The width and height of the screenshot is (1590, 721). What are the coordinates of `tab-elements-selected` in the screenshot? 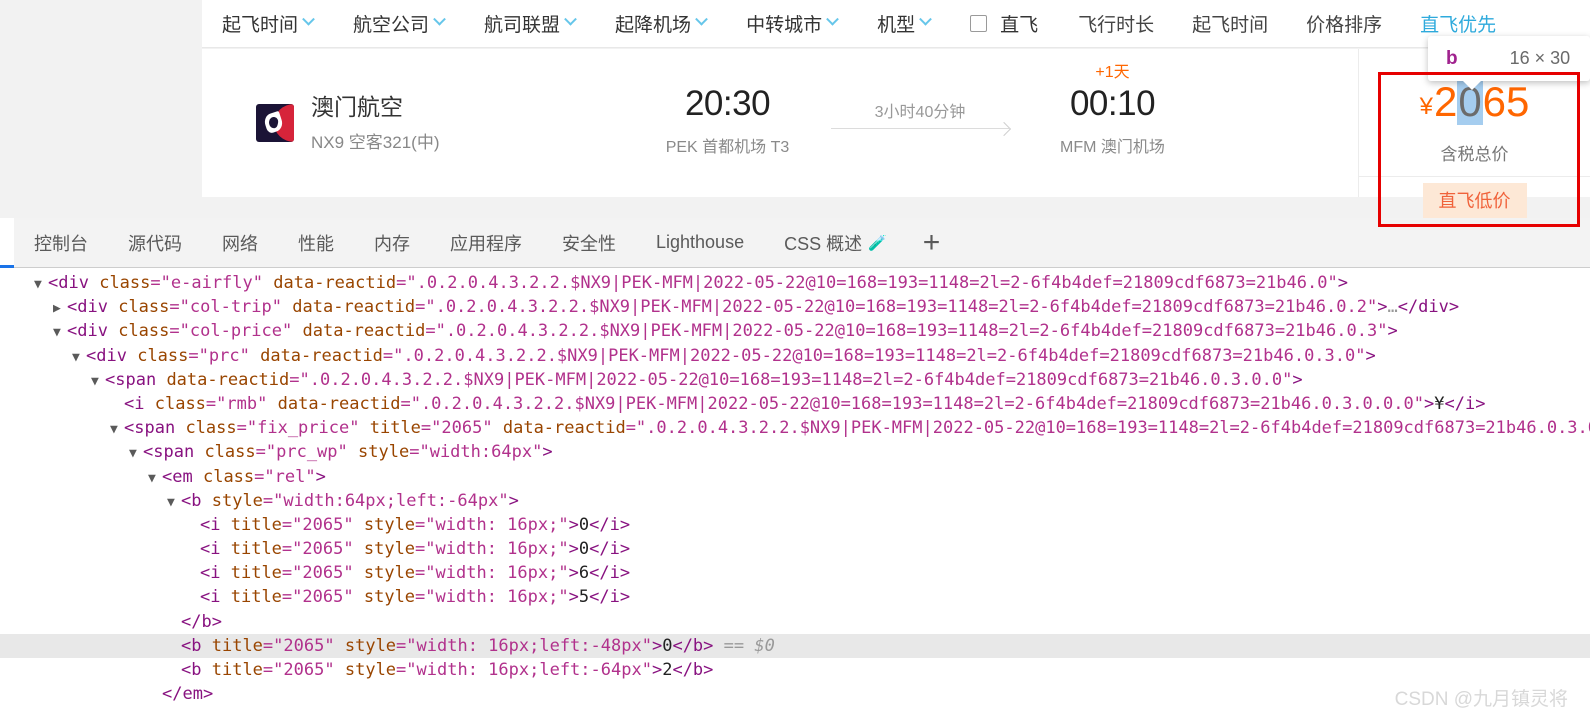 It's located at (7, 242).